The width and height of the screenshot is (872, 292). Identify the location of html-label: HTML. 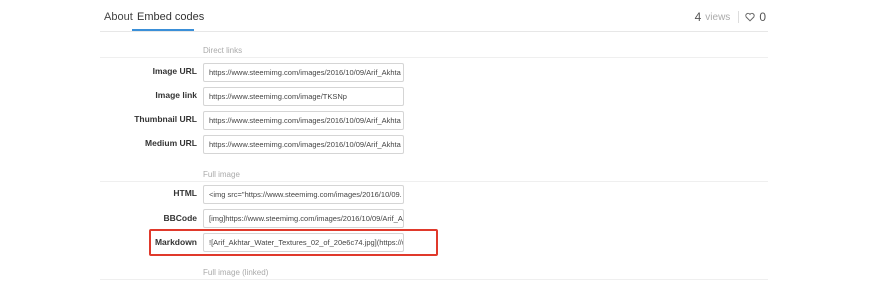
(185, 193).